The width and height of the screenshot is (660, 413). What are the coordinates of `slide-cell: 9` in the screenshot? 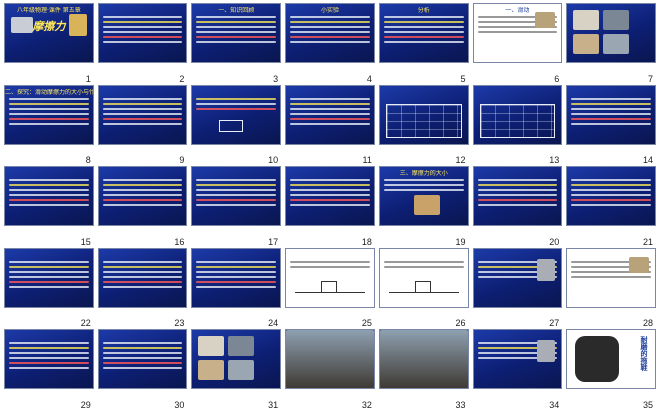 It's located at (142, 125).